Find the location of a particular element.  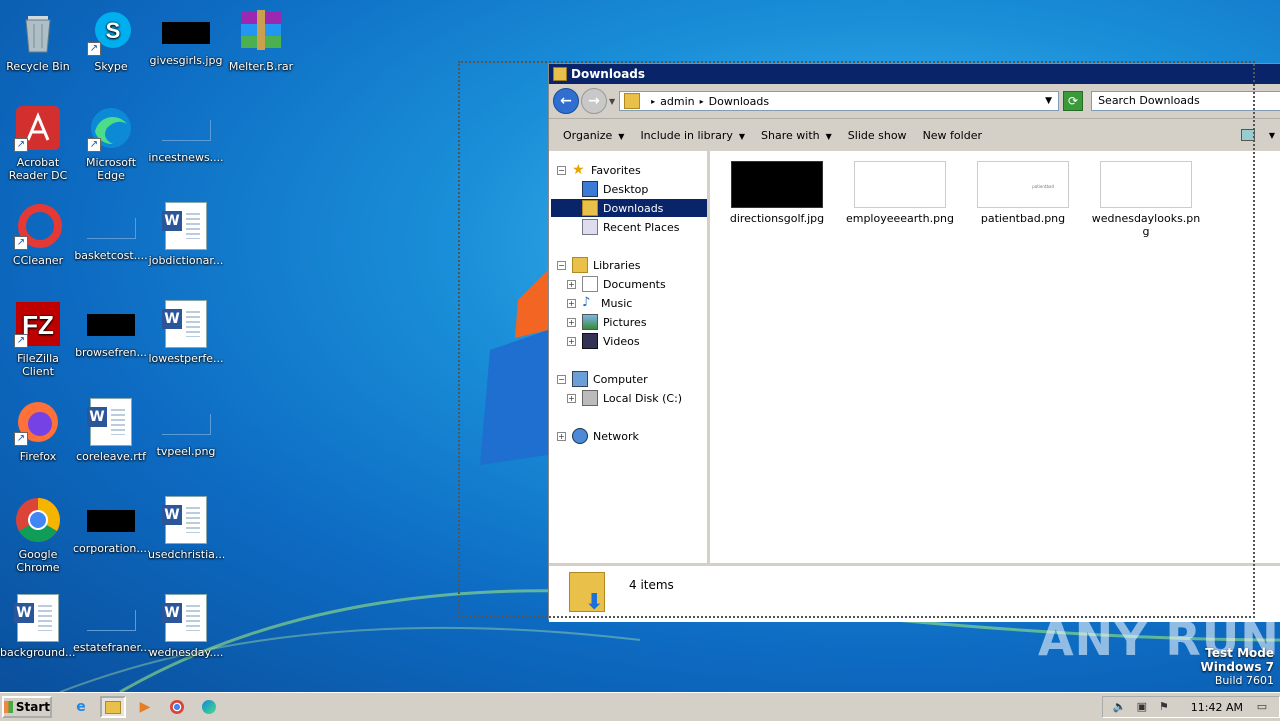

build-line: Build 7601 is located at coordinates (1244, 680).